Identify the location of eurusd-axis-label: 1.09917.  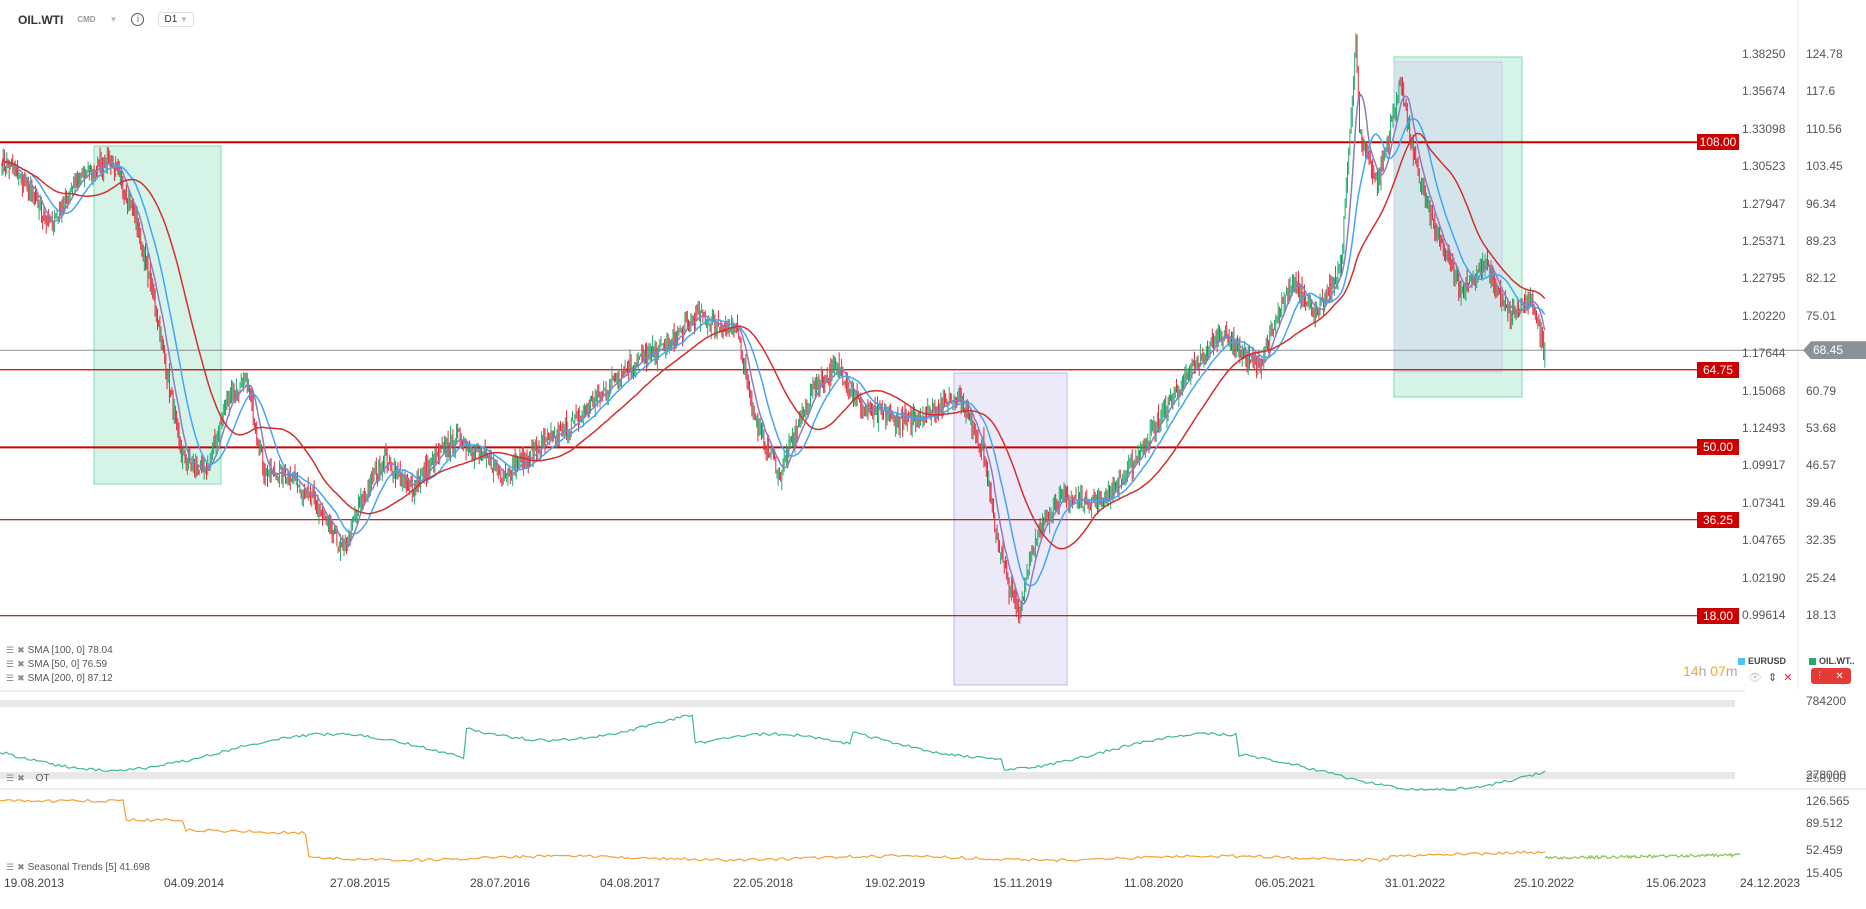
(1764, 465).